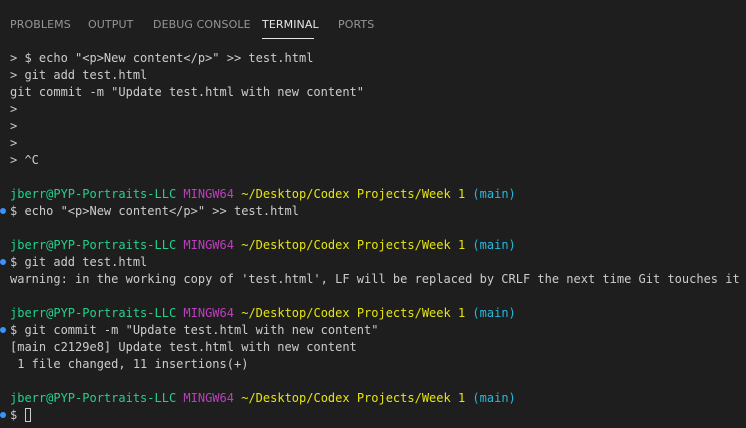 This screenshot has width=746, height=428. What do you see at coordinates (356, 24) in the screenshot?
I see `tab-ports: PORTS` at bounding box center [356, 24].